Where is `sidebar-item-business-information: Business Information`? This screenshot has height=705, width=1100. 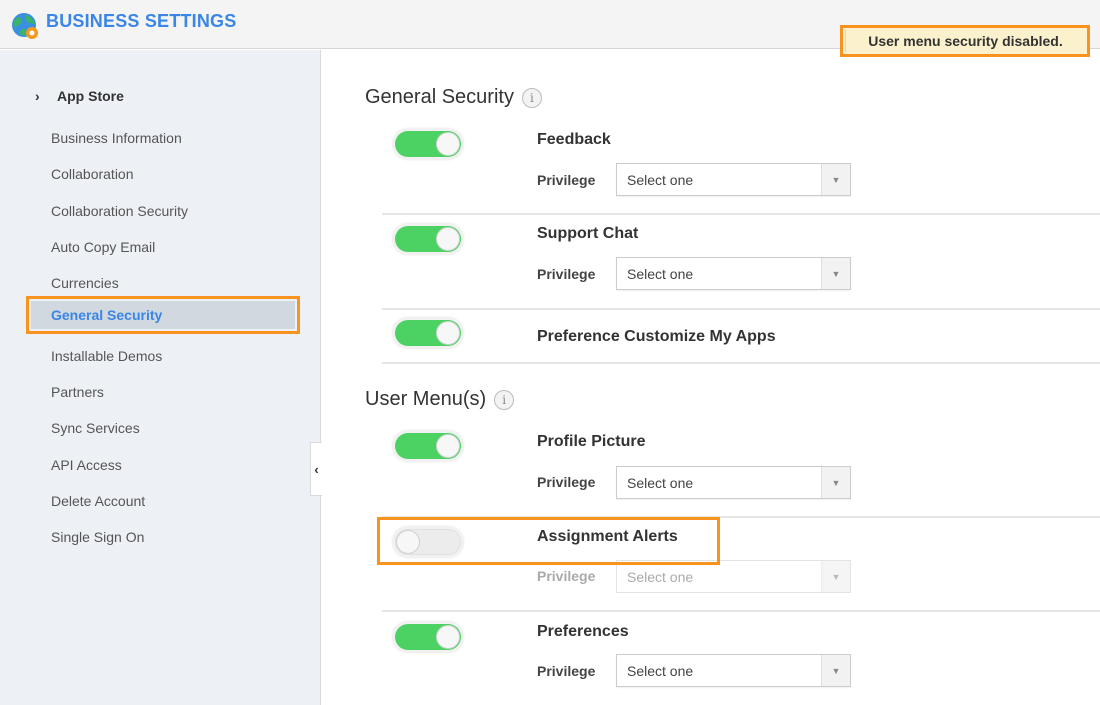
sidebar-item-business-information: Business Information is located at coordinates (116, 138).